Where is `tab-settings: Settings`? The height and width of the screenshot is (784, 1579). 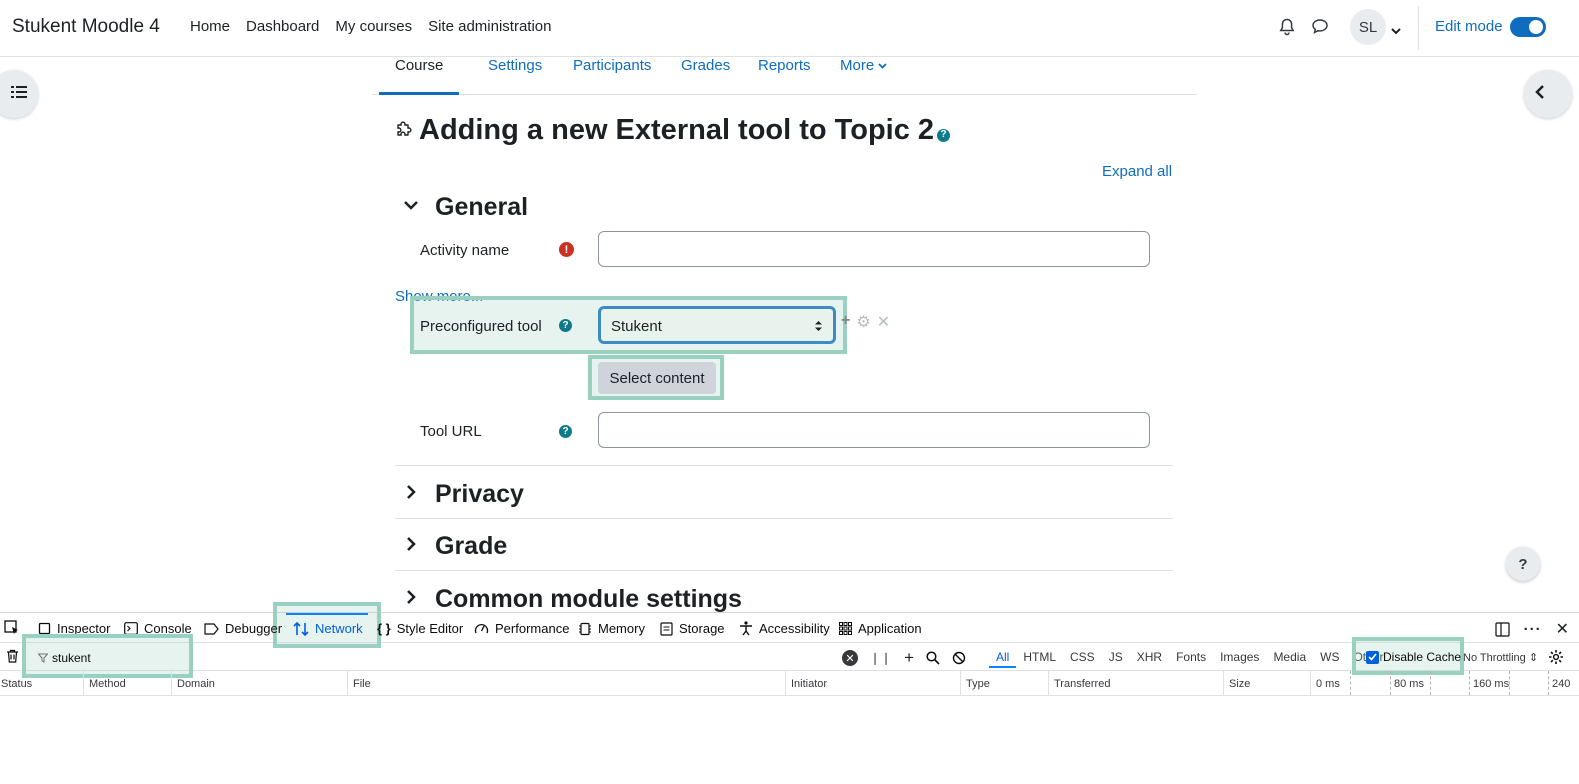 tab-settings: Settings is located at coordinates (515, 76).